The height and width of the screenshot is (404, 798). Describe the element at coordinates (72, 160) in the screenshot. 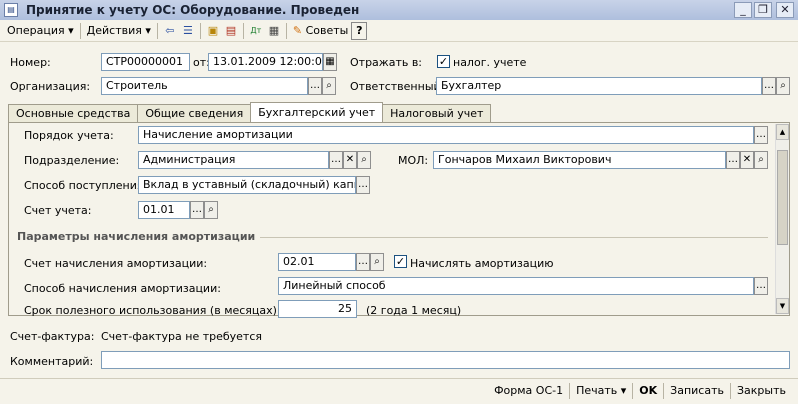

I see `department-label: Подразделение:` at that location.